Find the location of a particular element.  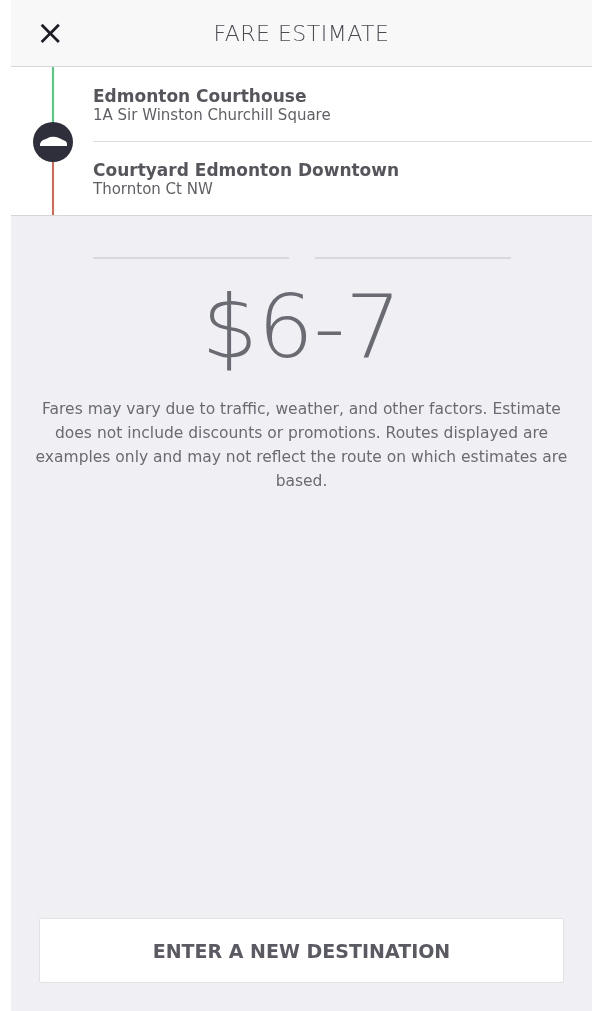

enter-destination-button: ENTER A NEW DESTINATION is located at coordinates (301, 950).